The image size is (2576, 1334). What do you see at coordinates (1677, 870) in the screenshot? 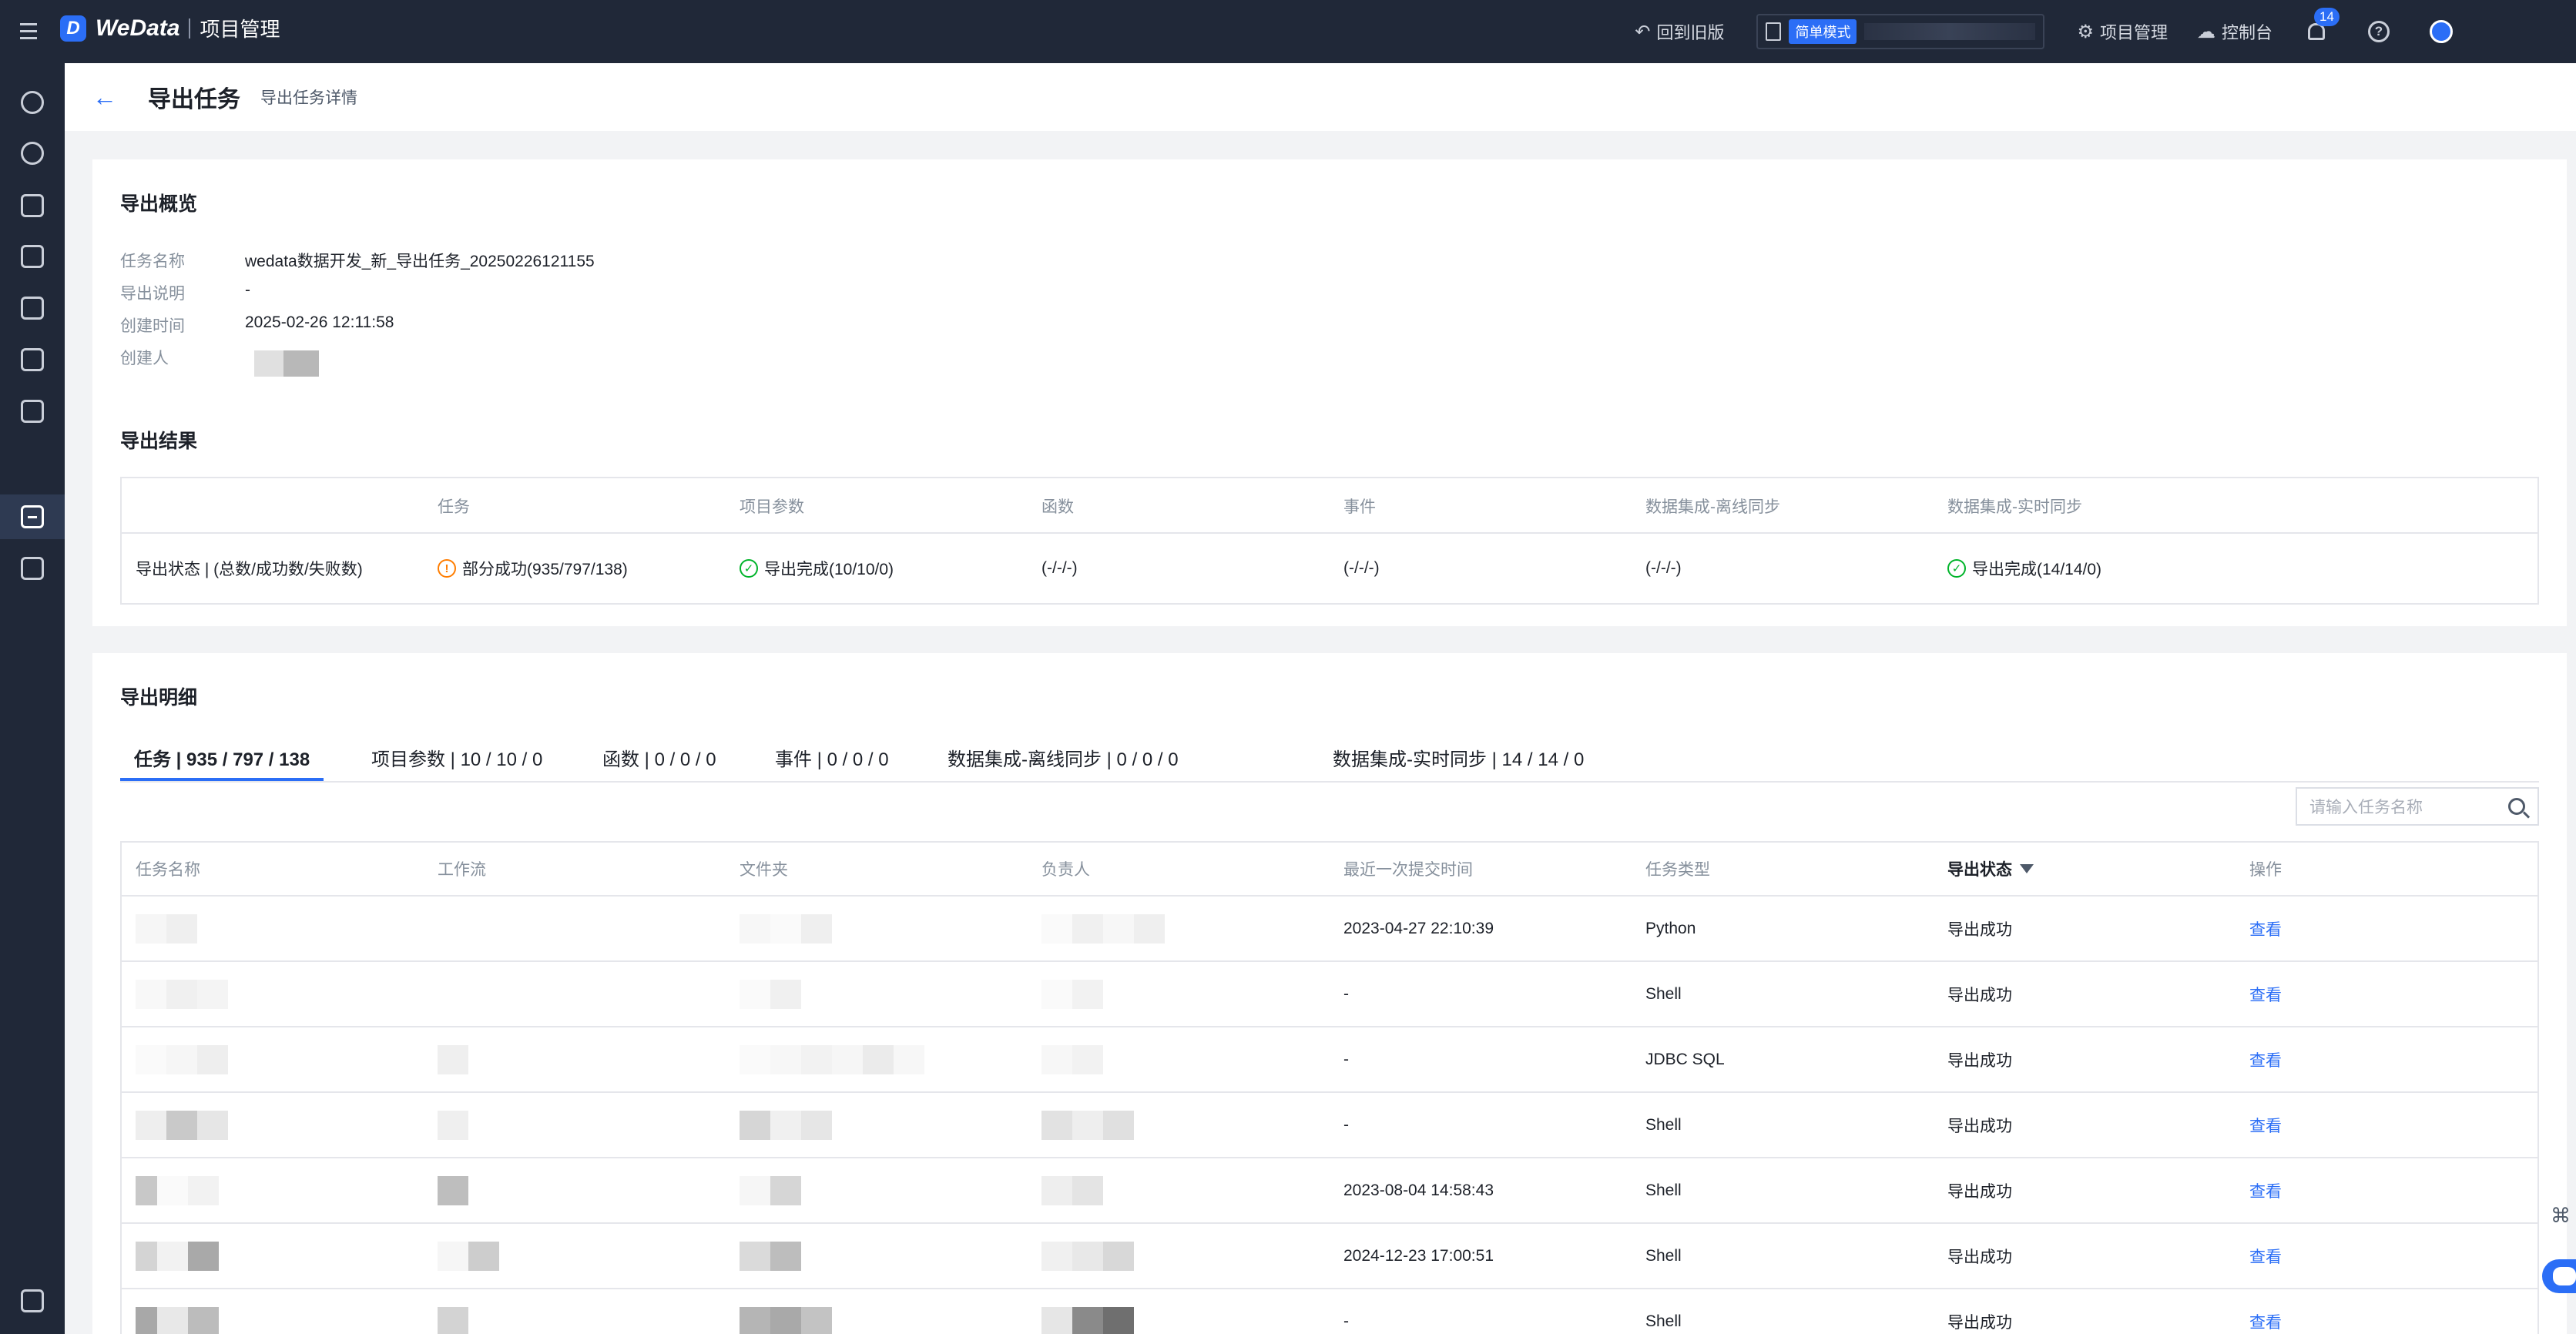
I see `column-header: 任务类型` at bounding box center [1677, 870].